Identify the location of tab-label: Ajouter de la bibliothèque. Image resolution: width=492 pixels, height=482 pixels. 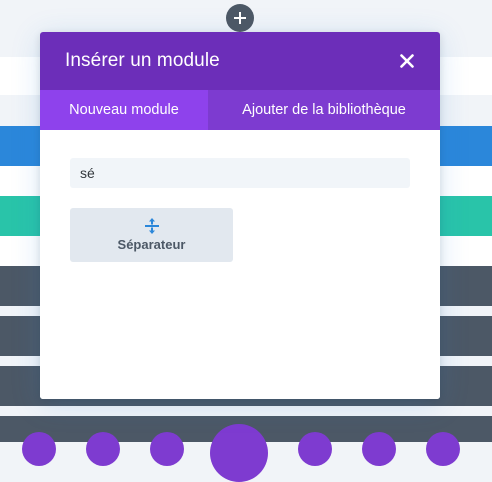
(324, 110).